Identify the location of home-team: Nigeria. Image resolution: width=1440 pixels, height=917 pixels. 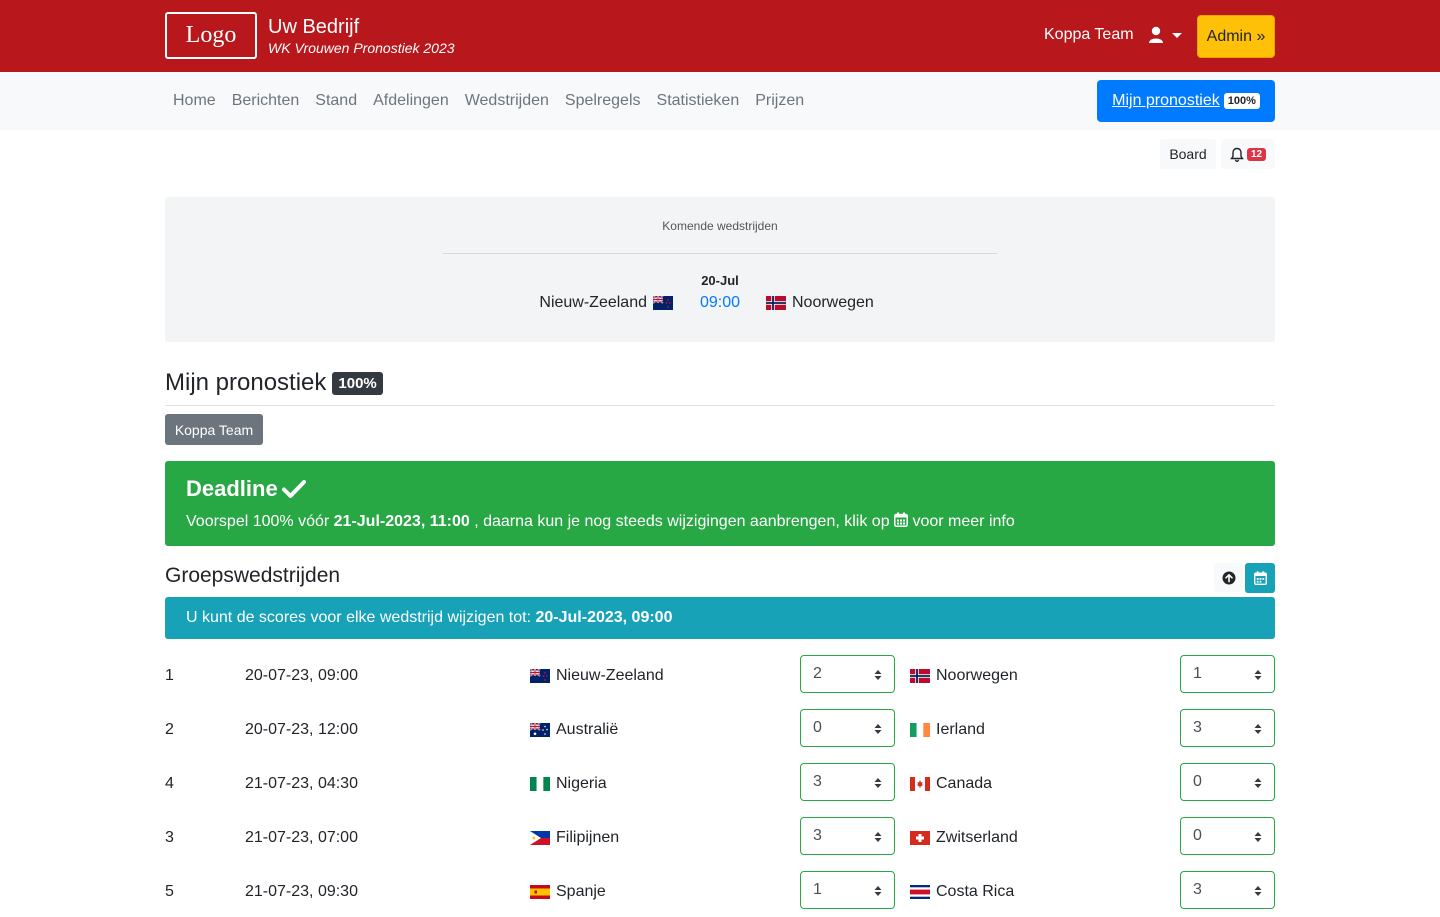
(568, 784).